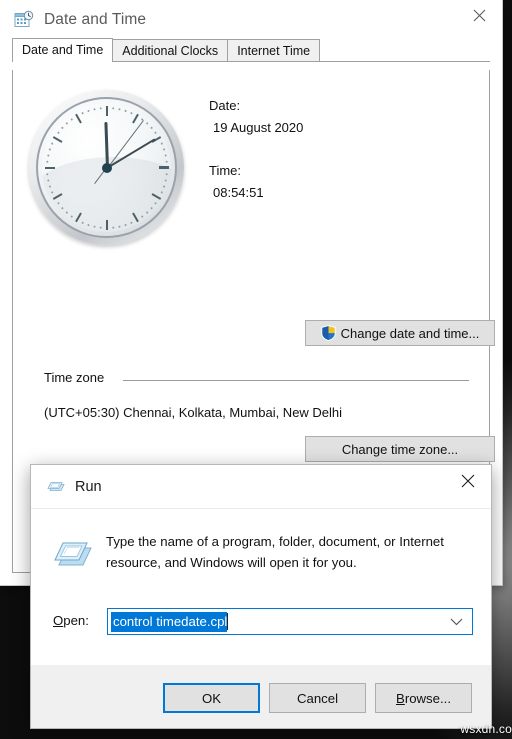 This screenshot has width=512, height=739. I want to click on timezone-group-label: Time zone, so click(78, 377).